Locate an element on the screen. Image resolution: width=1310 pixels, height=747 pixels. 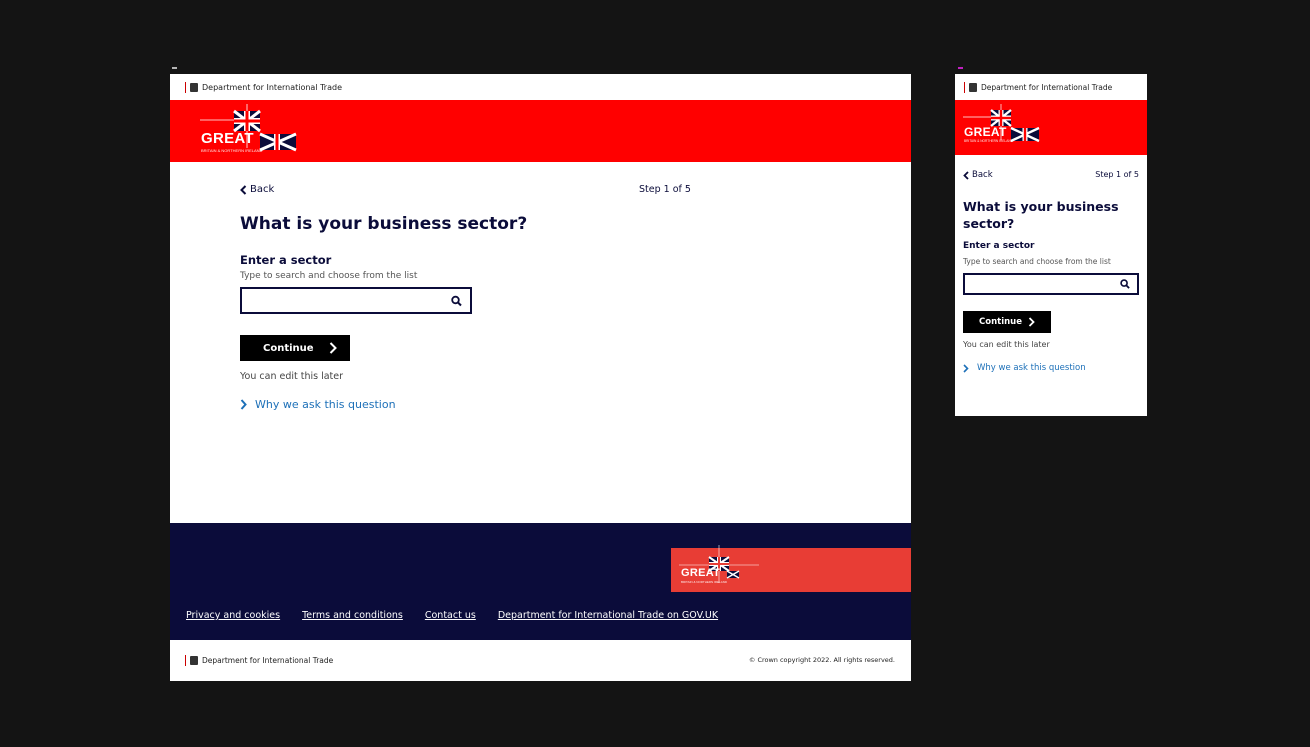
footer-link-privacy: Privacy and cookies is located at coordinates (233, 615).